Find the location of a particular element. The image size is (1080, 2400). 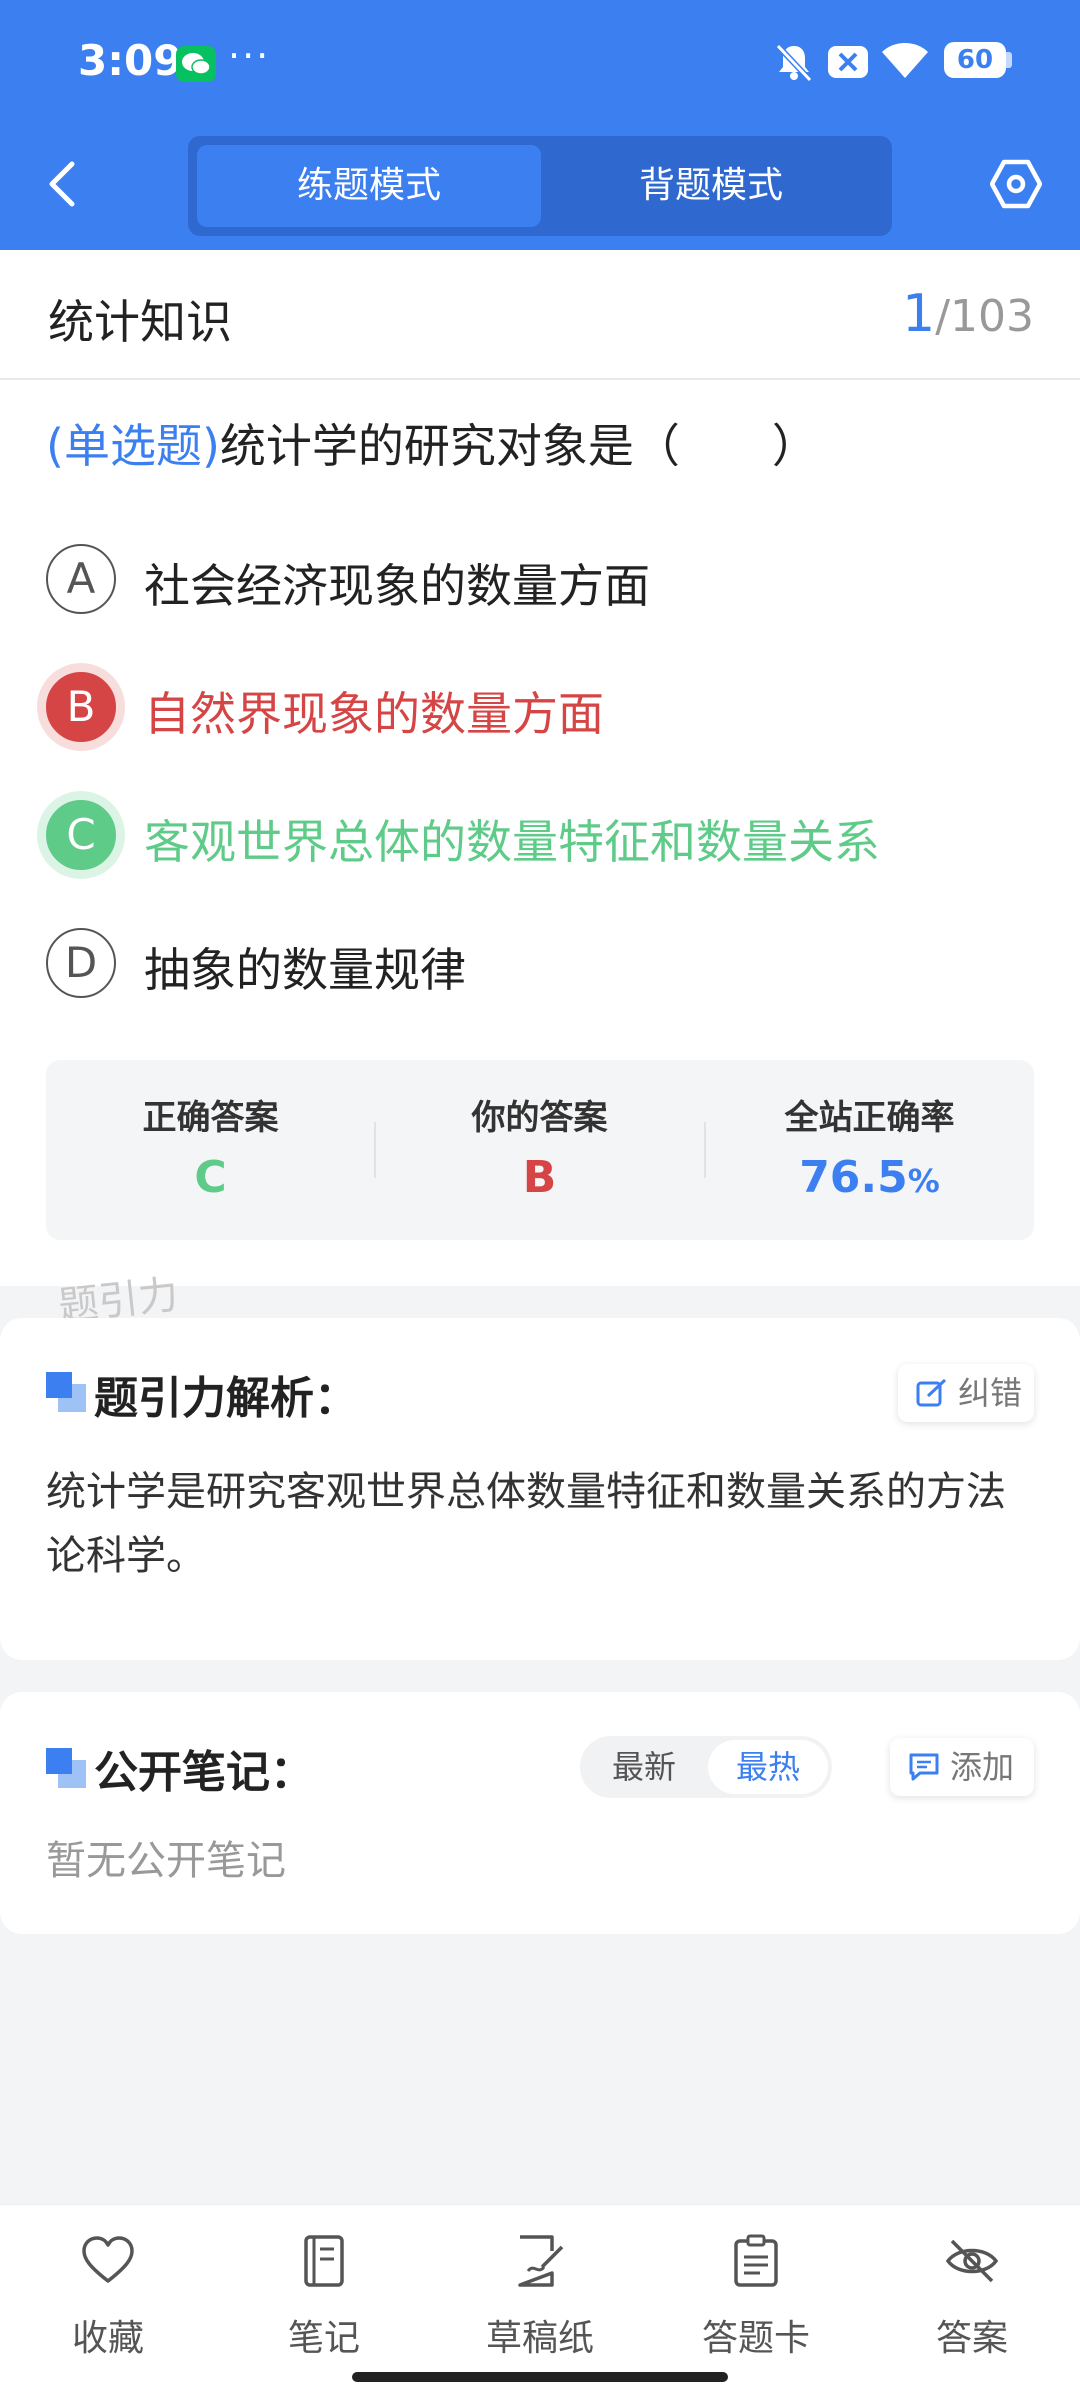

app-header: 3:09 ··· 60 练题模式 背题模式 is located at coordinates (540, 125).